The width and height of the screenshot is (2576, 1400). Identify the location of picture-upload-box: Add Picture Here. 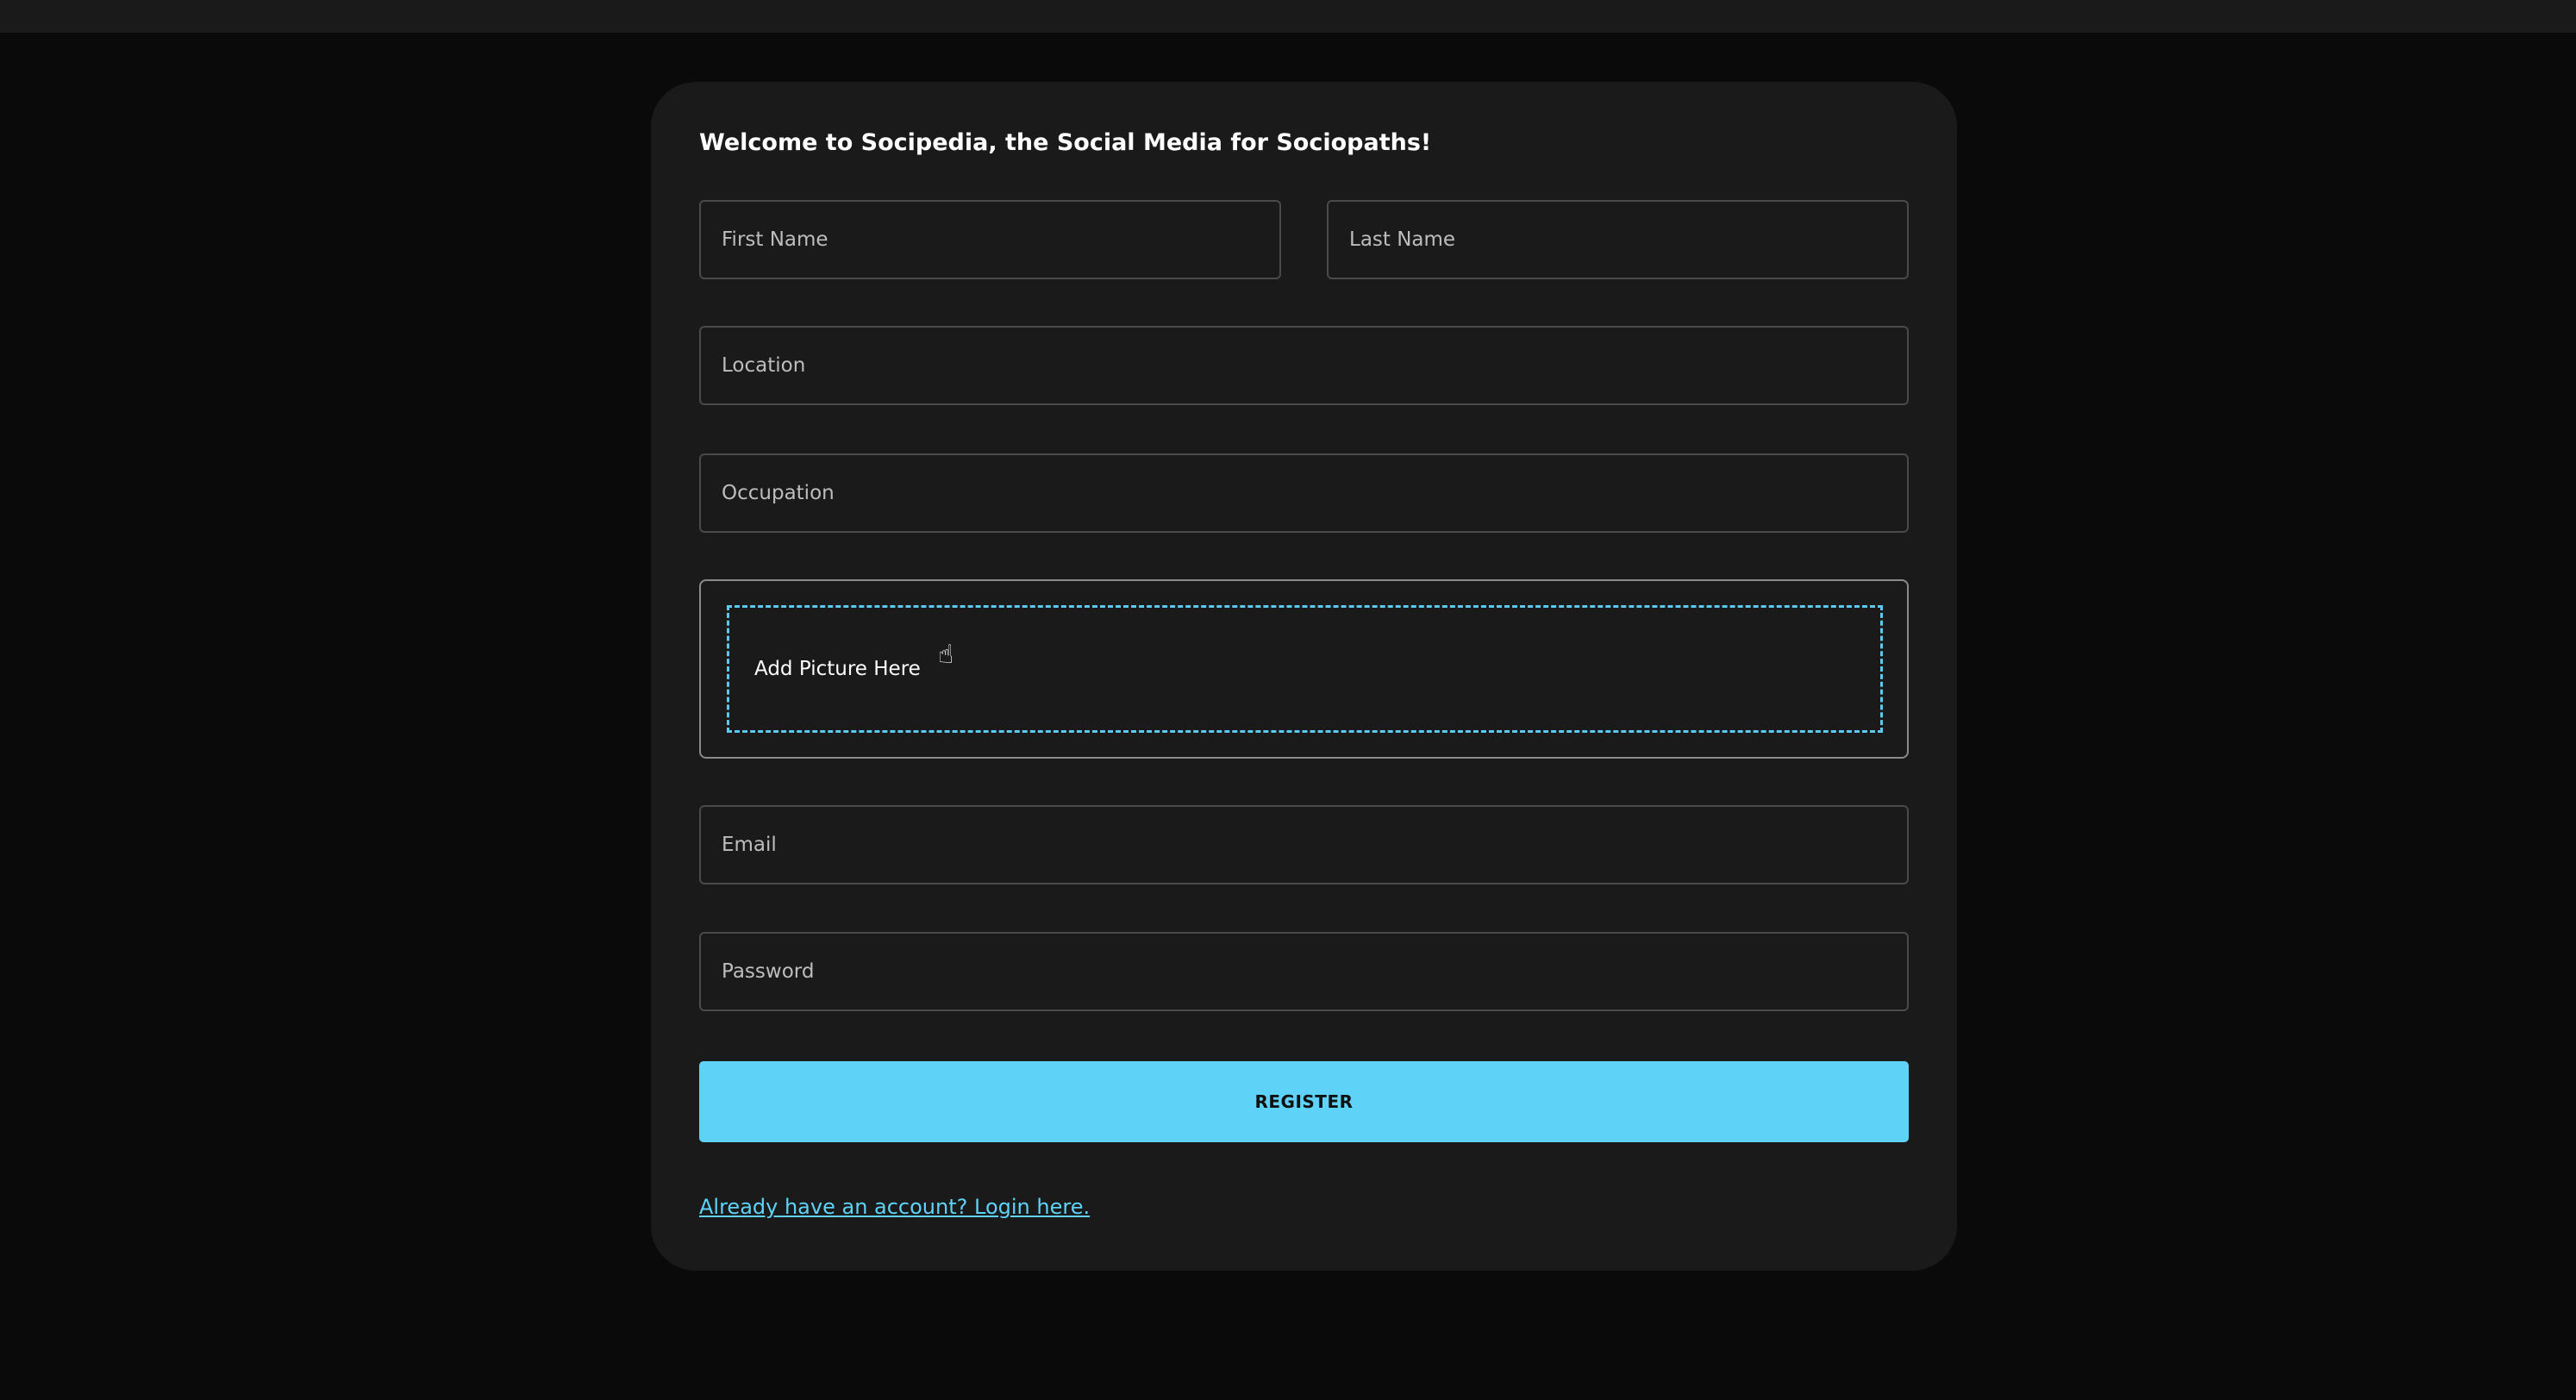
(1304, 669).